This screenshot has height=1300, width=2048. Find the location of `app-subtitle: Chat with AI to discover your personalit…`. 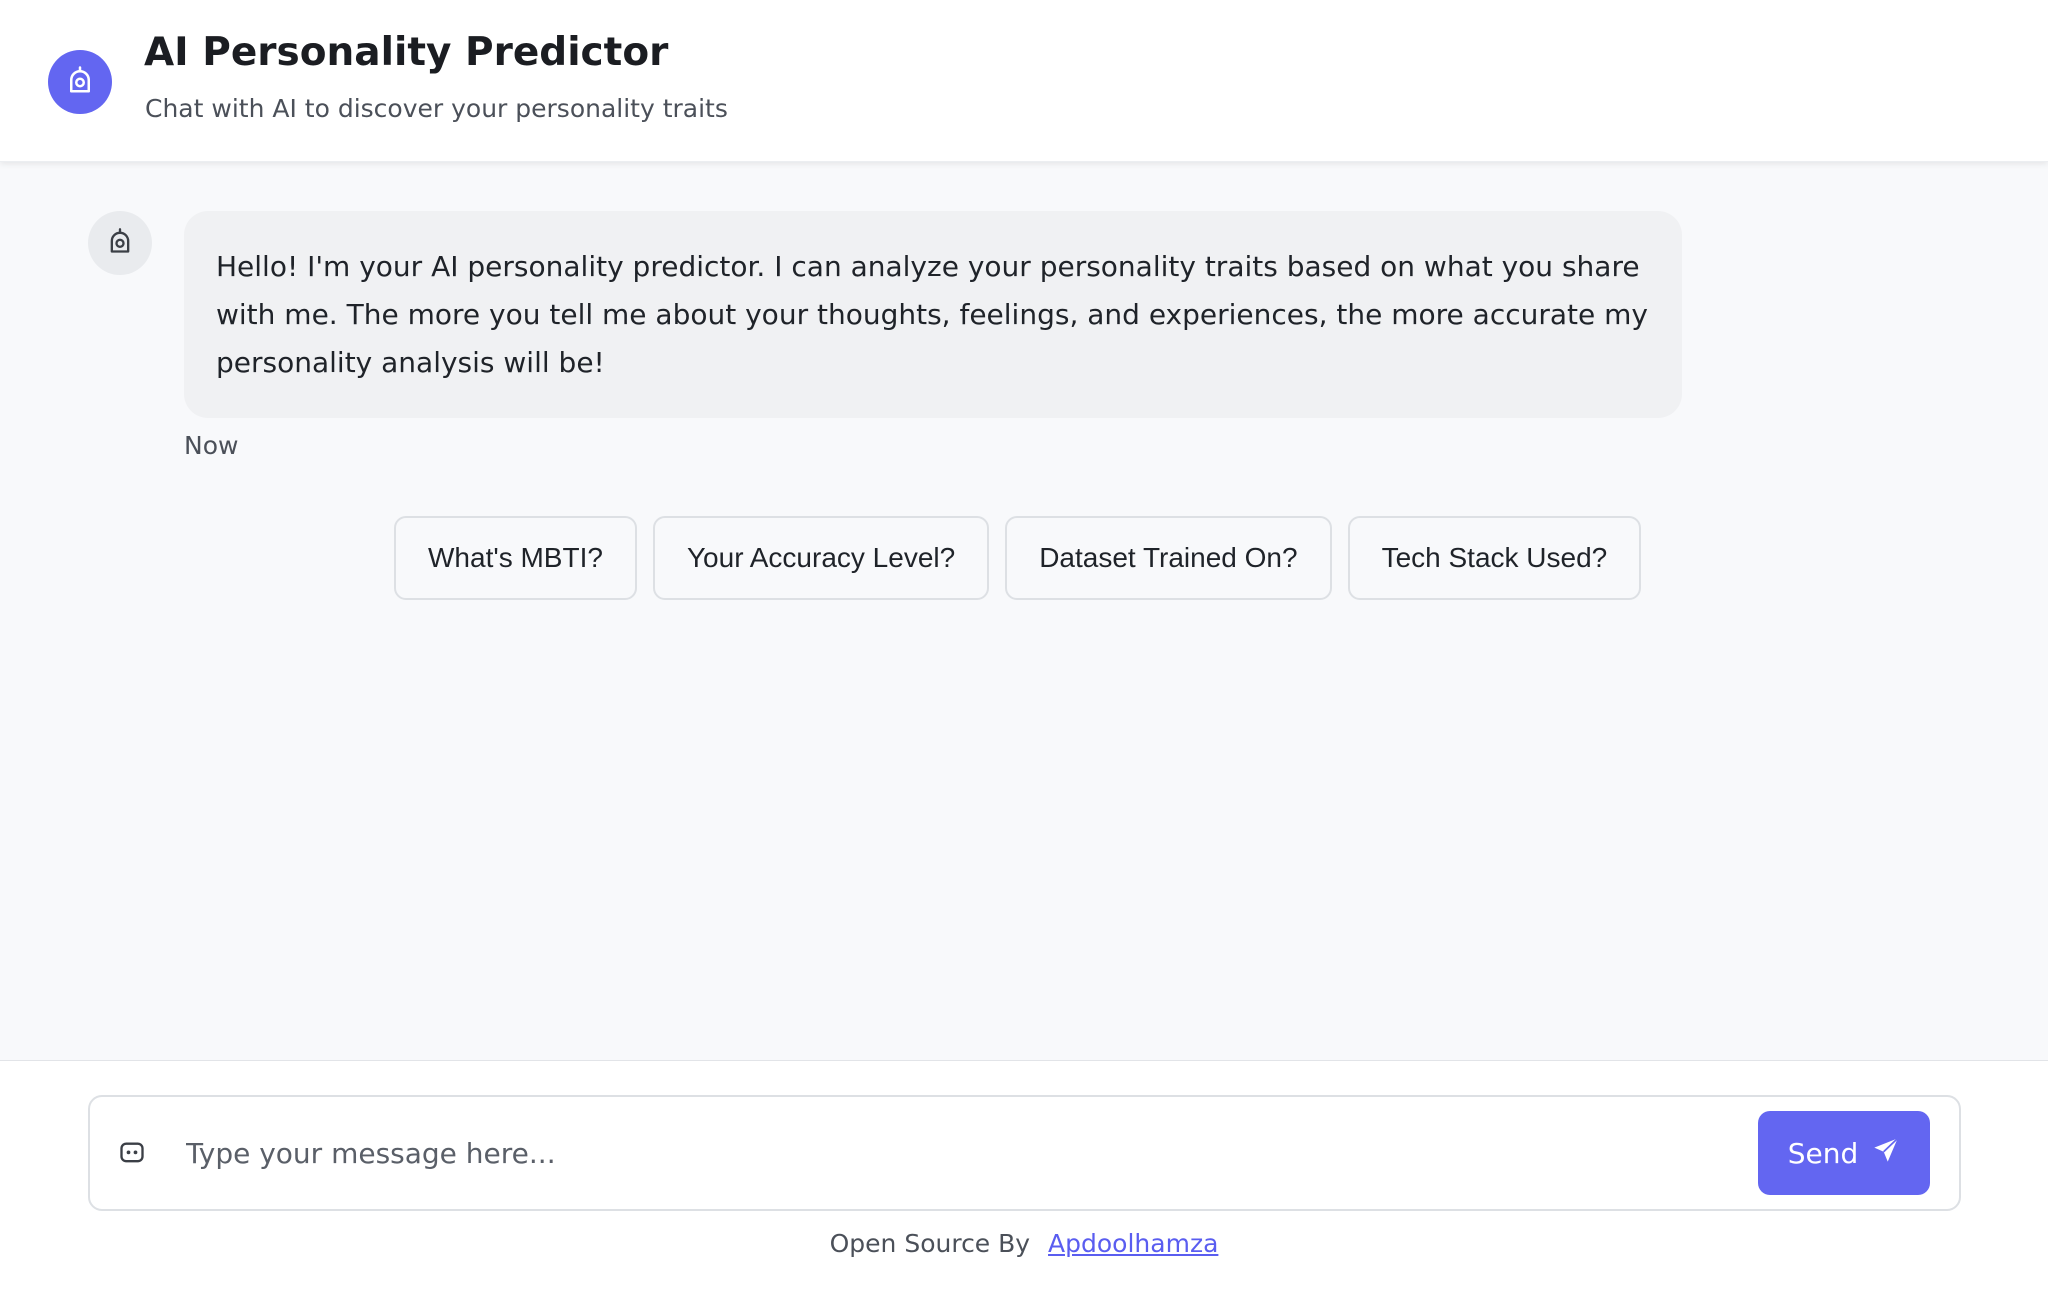

app-subtitle: Chat with AI to discover your personalit… is located at coordinates (436, 108).